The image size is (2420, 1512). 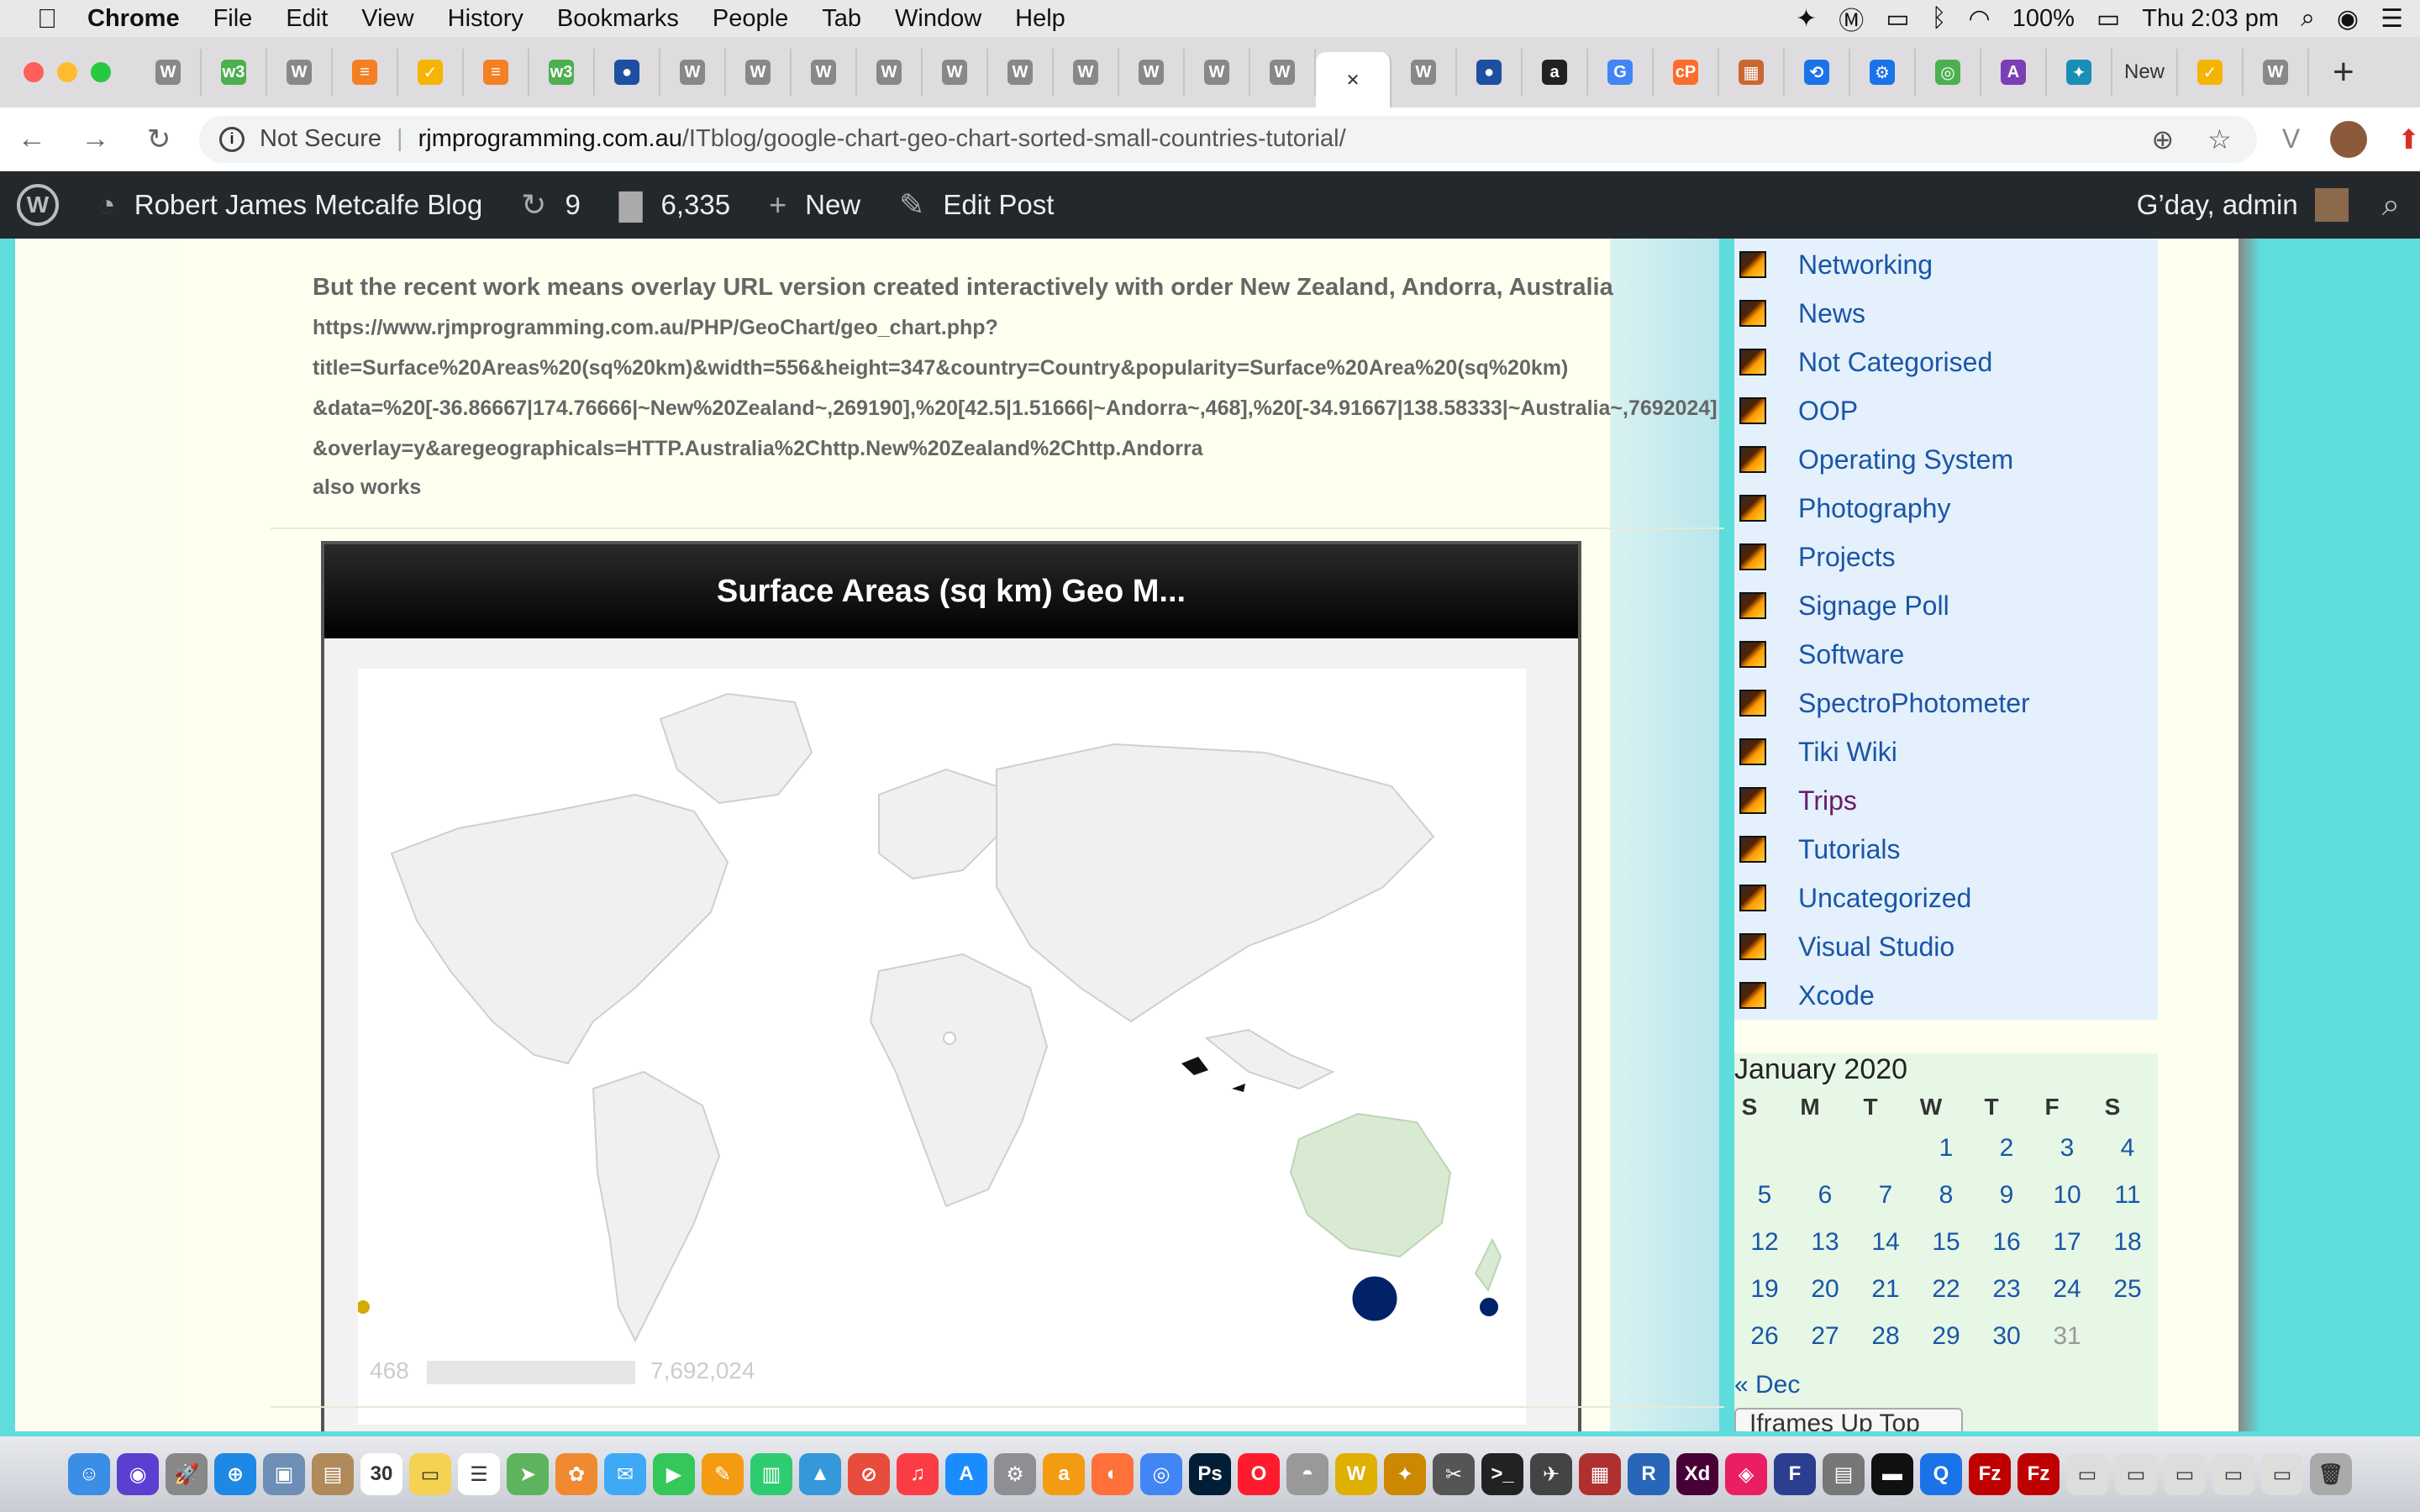 I want to click on trash-icon: 🗑, so click(x=2331, y=1474).